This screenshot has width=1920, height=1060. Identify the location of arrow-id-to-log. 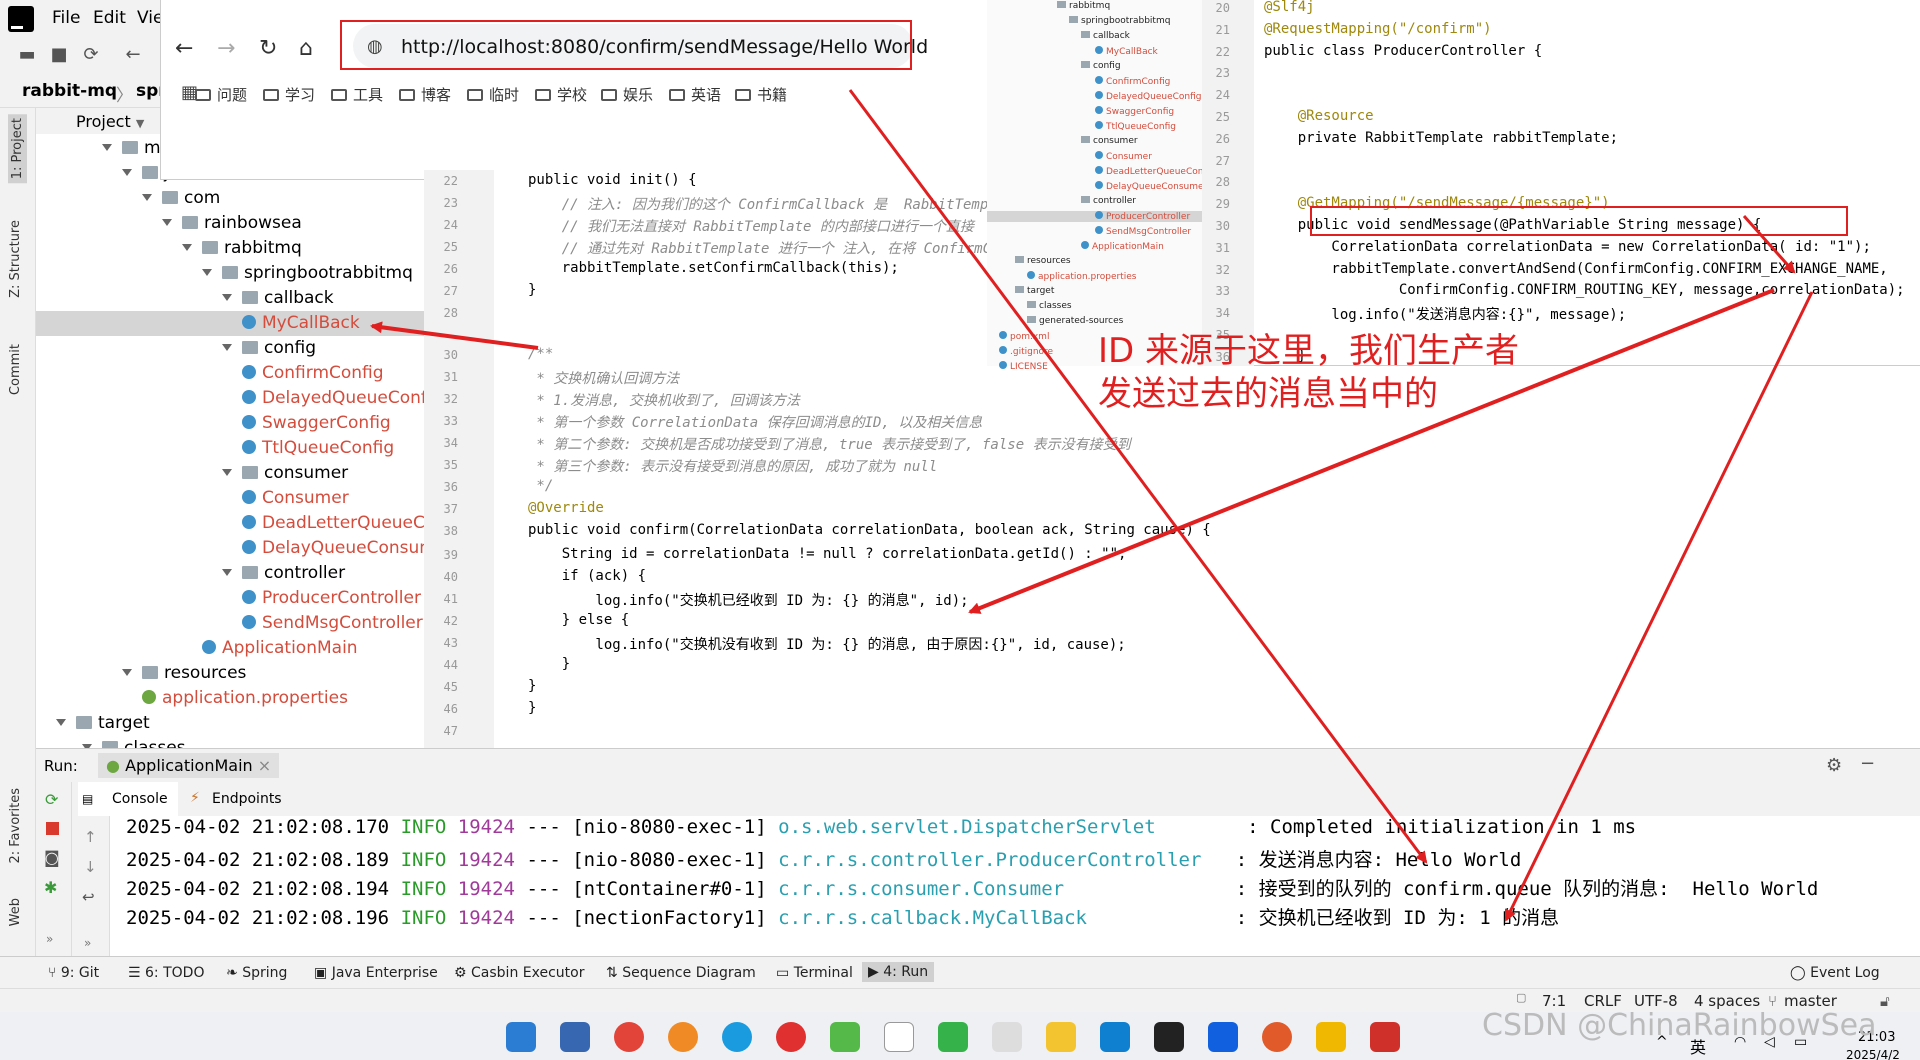
(1659, 606).